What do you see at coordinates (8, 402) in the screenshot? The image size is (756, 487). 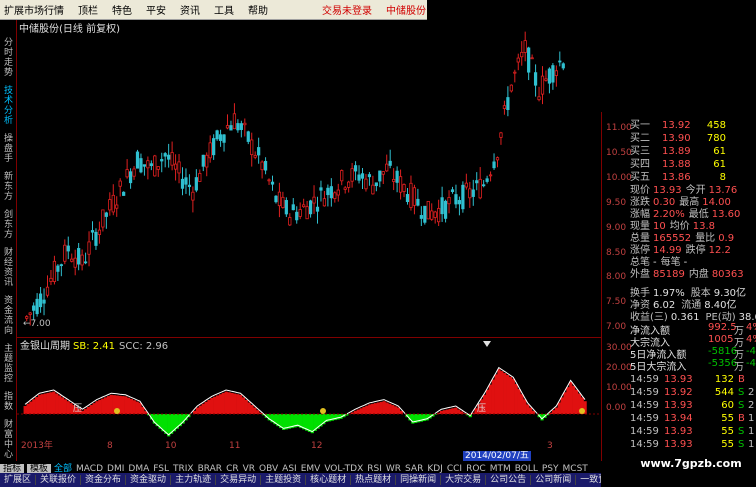 I see `left-tab-8: 指数` at bounding box center [8, 402].